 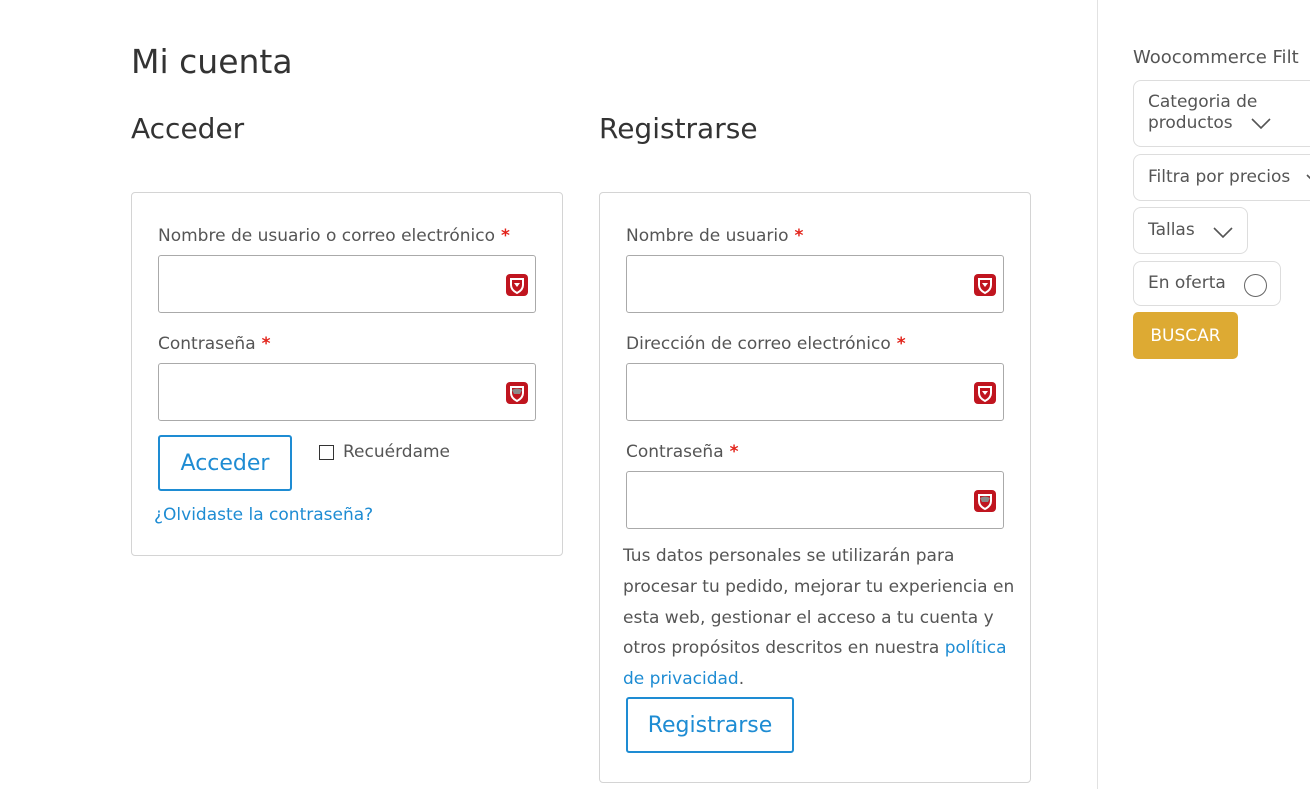 I want to click on sale-filter: En oferta, so click(x=1207, y=283).